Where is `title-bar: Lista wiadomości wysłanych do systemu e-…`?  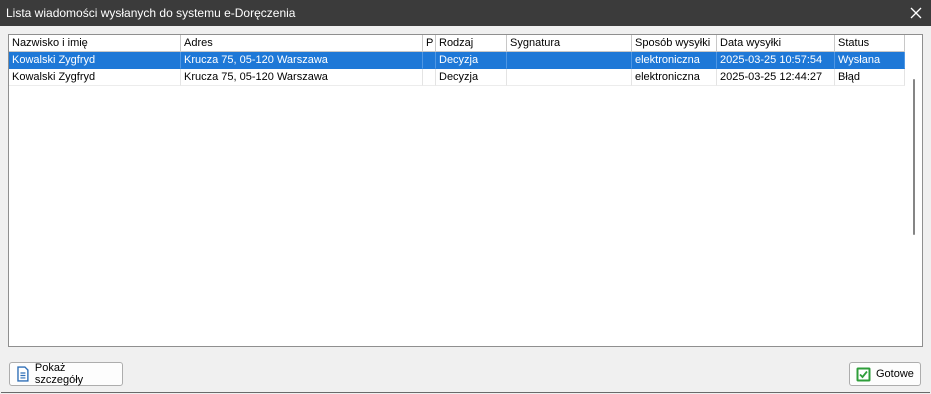 title-bar: Lista wiadomości wysłanych do systemu e-… is located at coordinates (465, 13).